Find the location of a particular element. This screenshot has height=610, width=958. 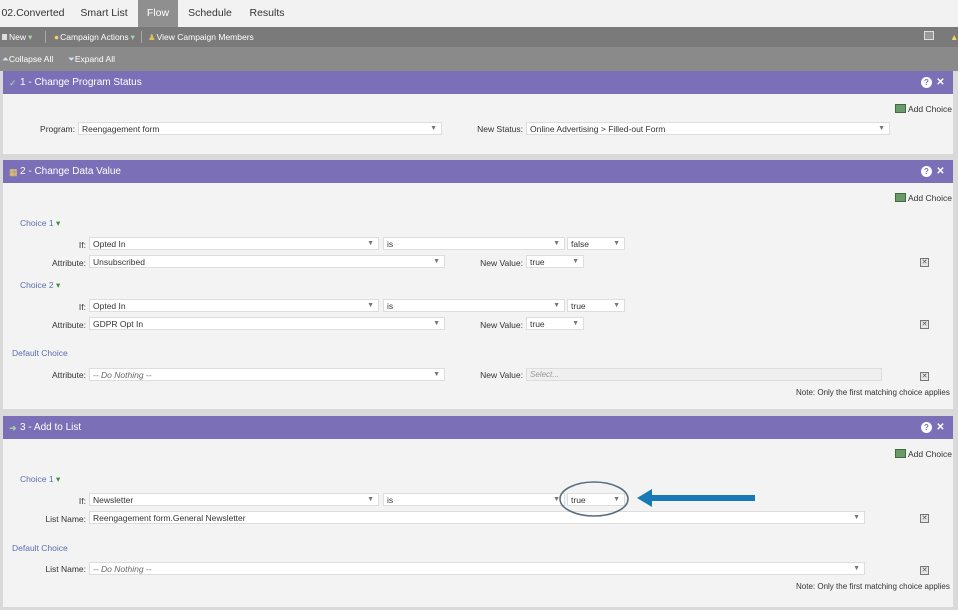

annotation-arrow-head is located at coordinates (644, 498).